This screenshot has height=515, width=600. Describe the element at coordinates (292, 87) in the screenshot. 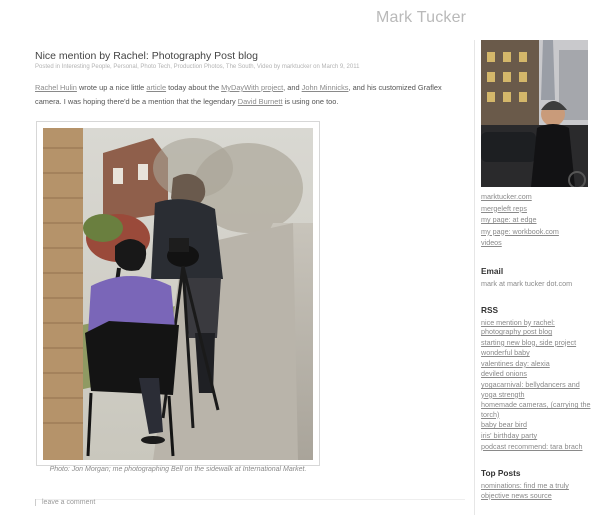

I see `body-text: , and` at that location.